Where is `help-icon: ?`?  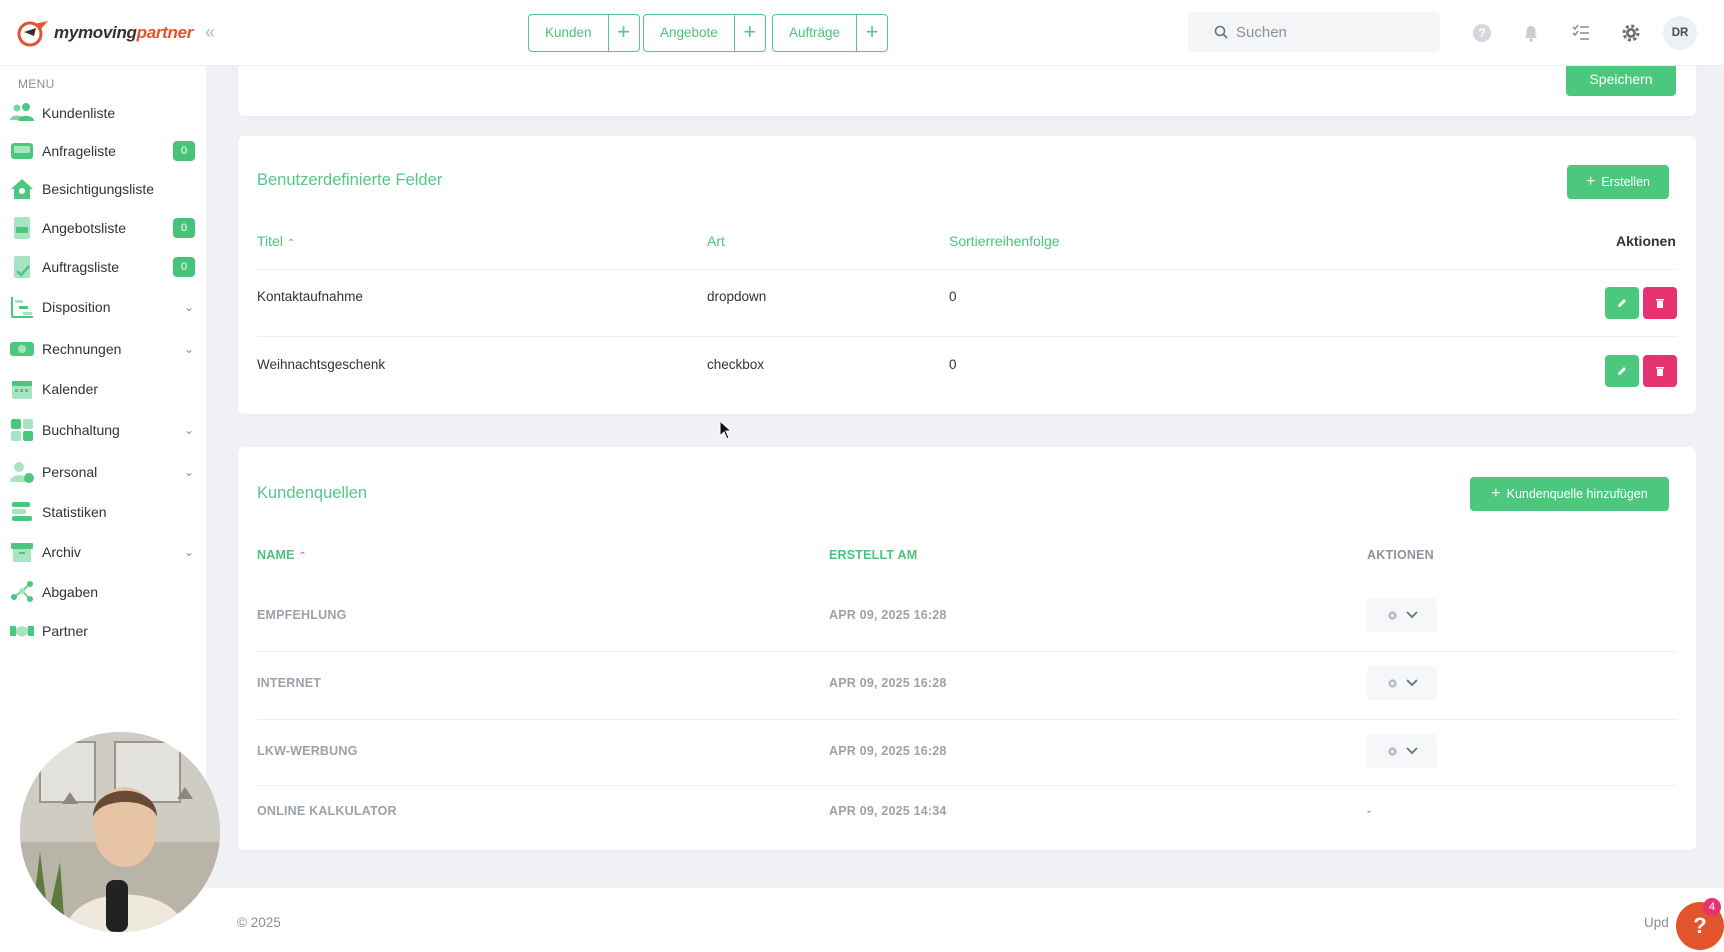
help-icon: ? is located at coordinates (1482, 33).